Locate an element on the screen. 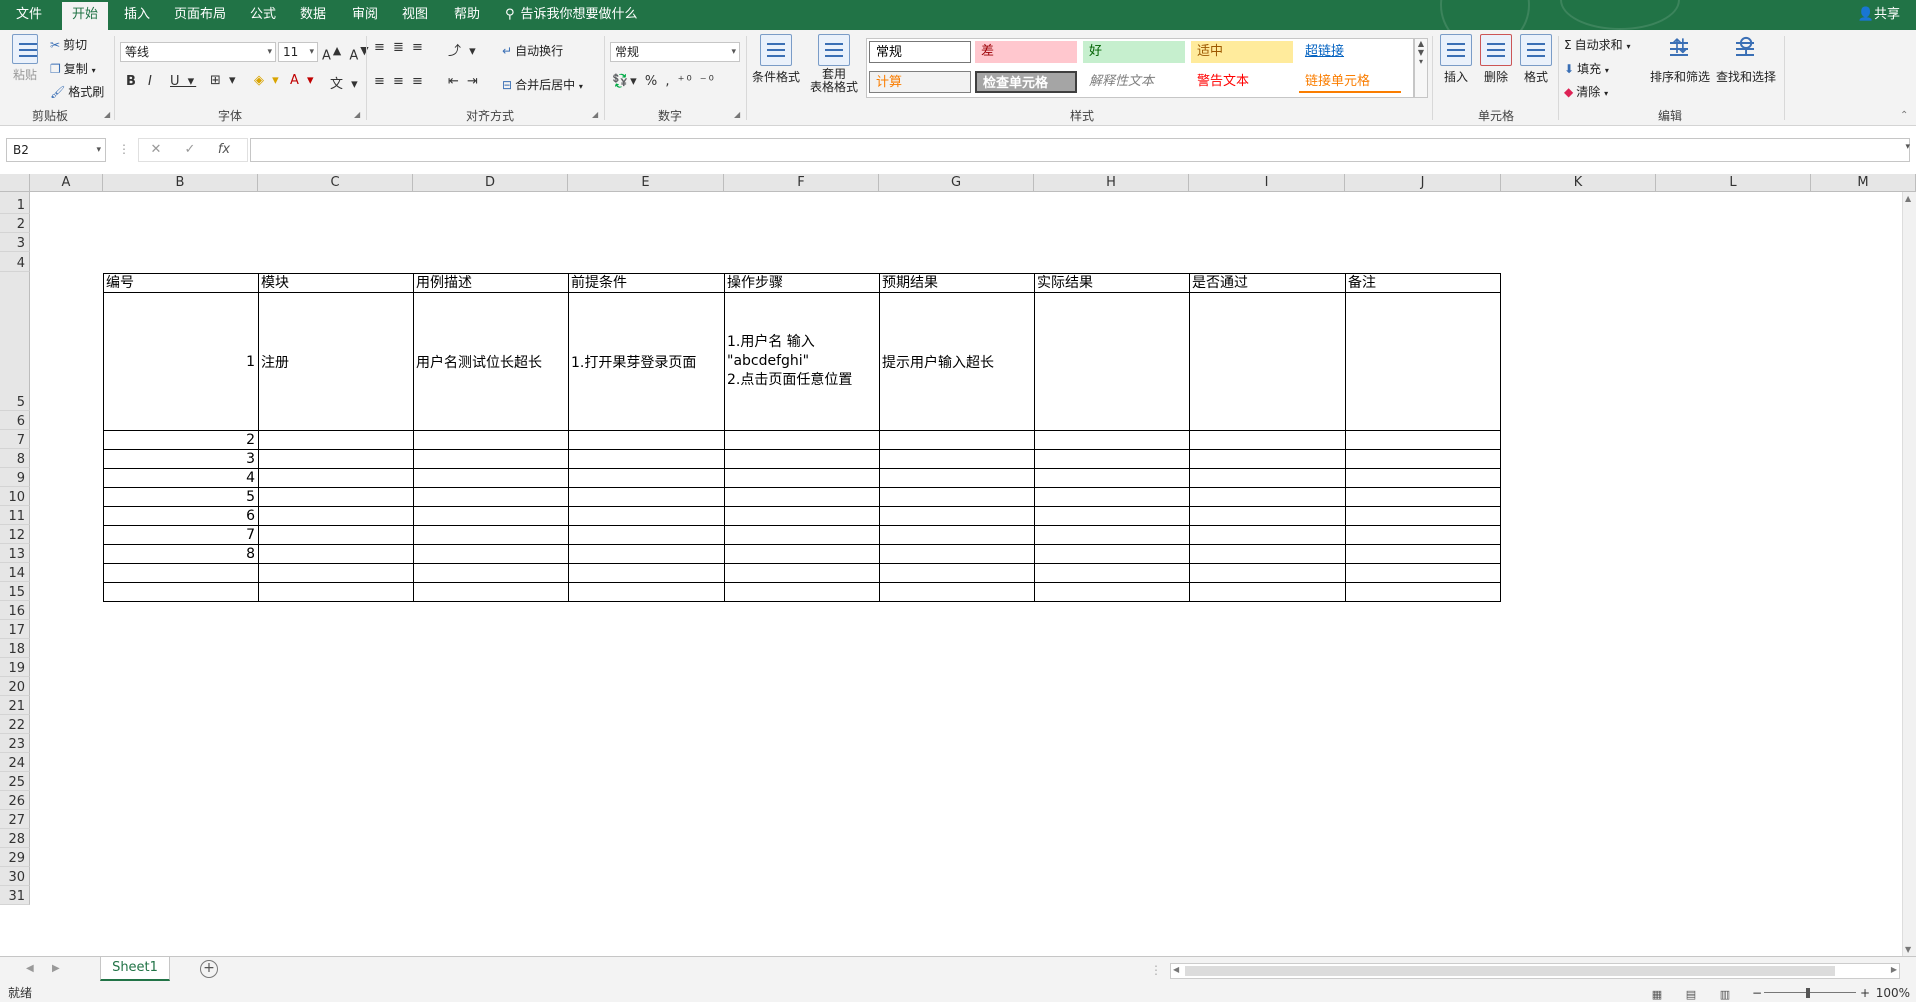 The width and height of the screenshot is (1916, 1002). cell-id: 1 is located at coordinates (181, 361).